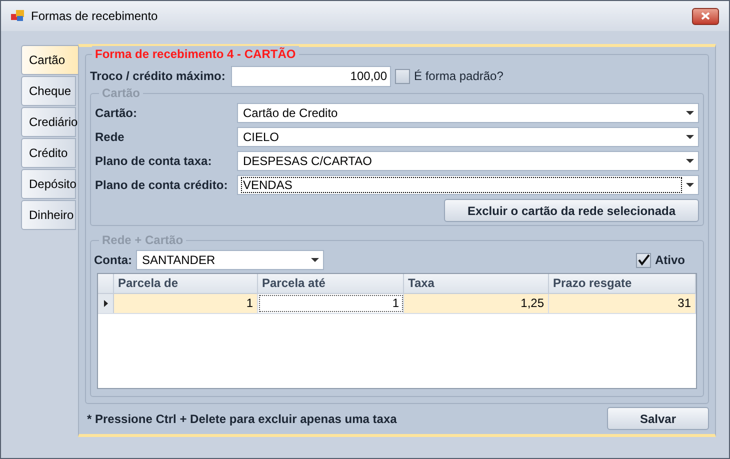 The image size is (730, 459). I want to click on tab: Crédito, so click(48, 153).